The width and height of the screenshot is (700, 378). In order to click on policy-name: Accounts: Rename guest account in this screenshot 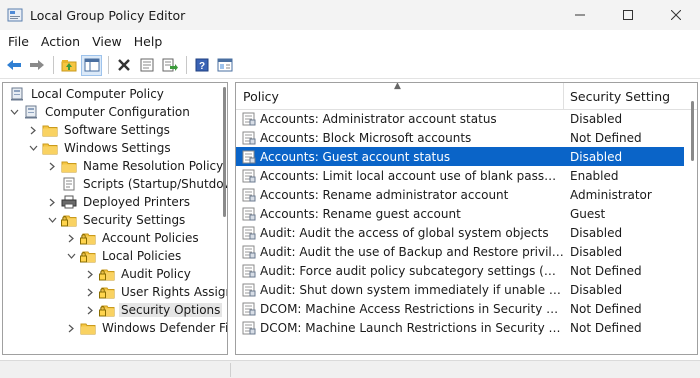, I will do `click(360, 213)`.